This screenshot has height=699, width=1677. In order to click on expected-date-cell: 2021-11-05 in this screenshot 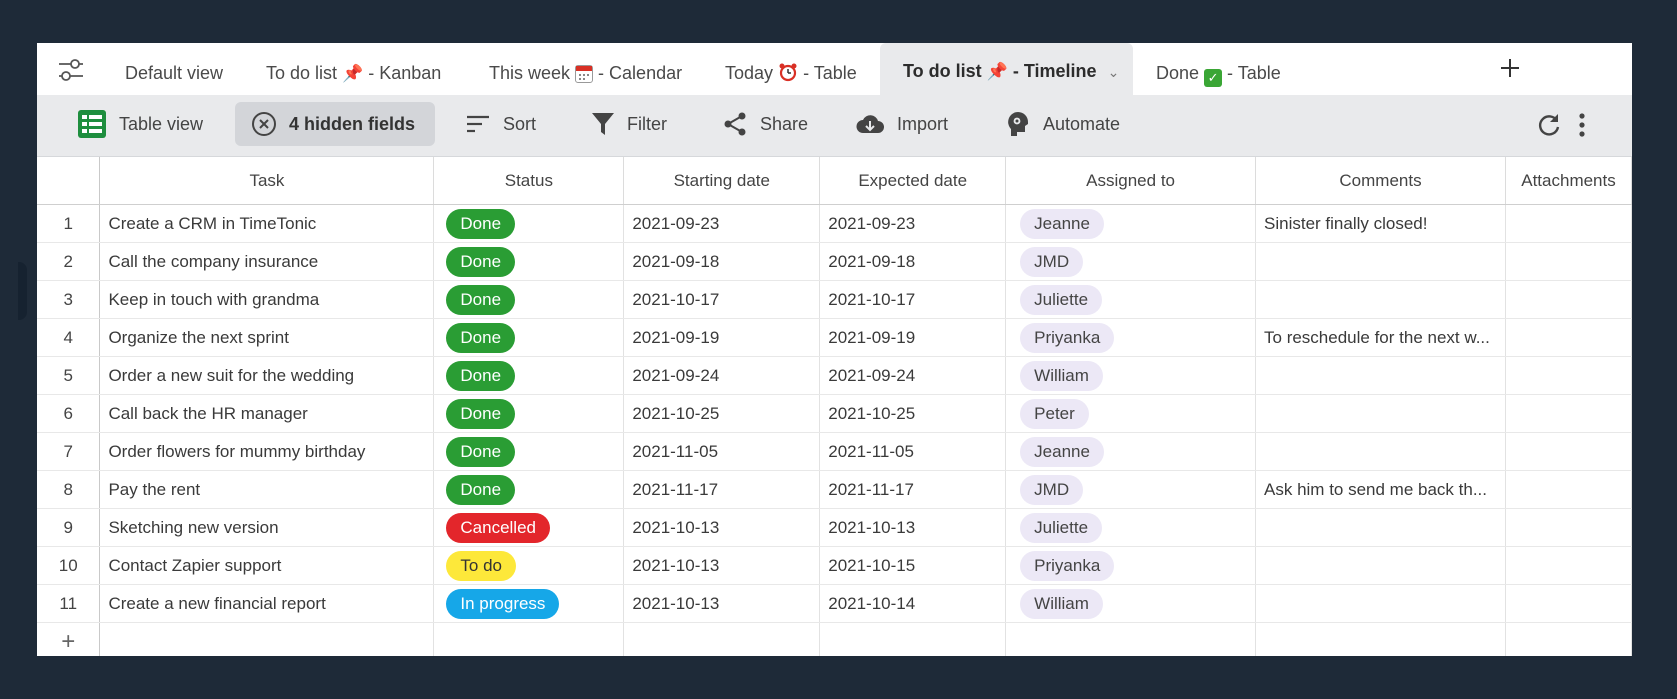, I will do `click(913, 451)`.